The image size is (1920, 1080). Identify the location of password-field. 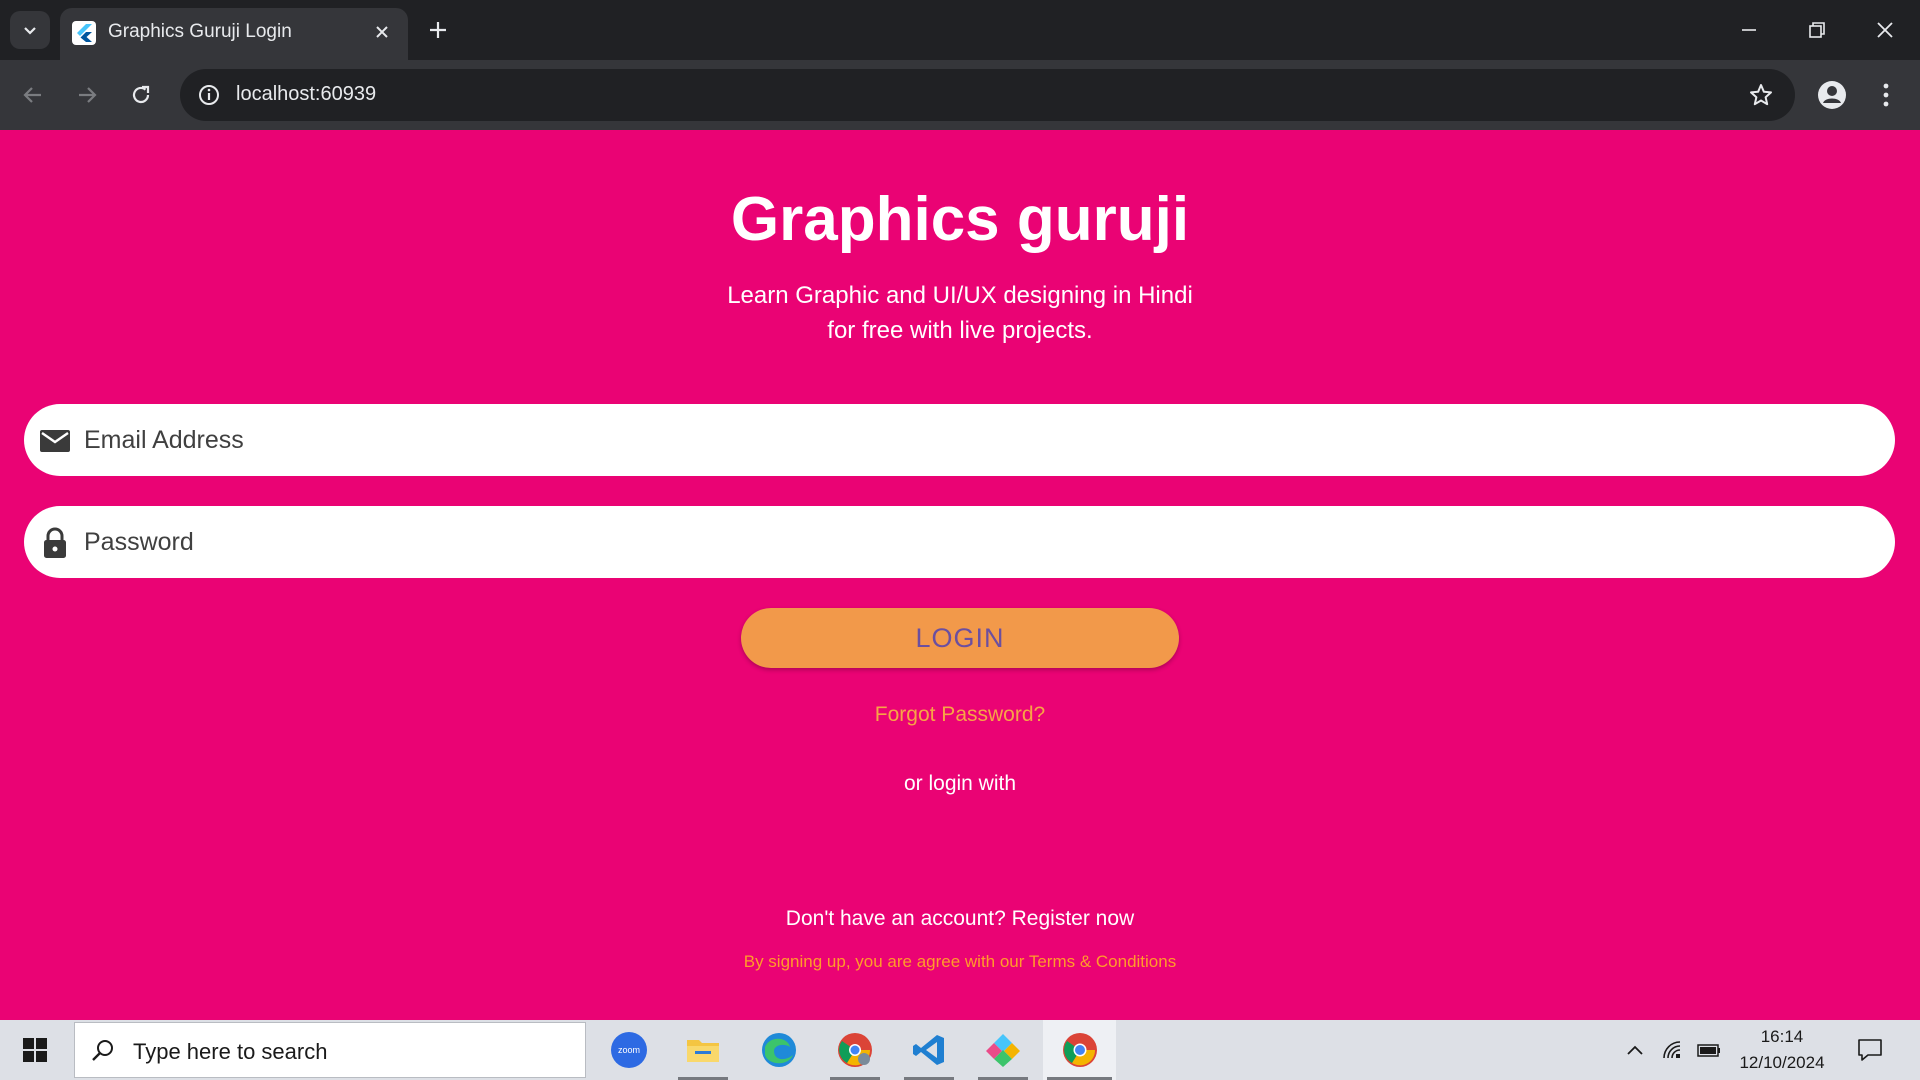
(959, 542).